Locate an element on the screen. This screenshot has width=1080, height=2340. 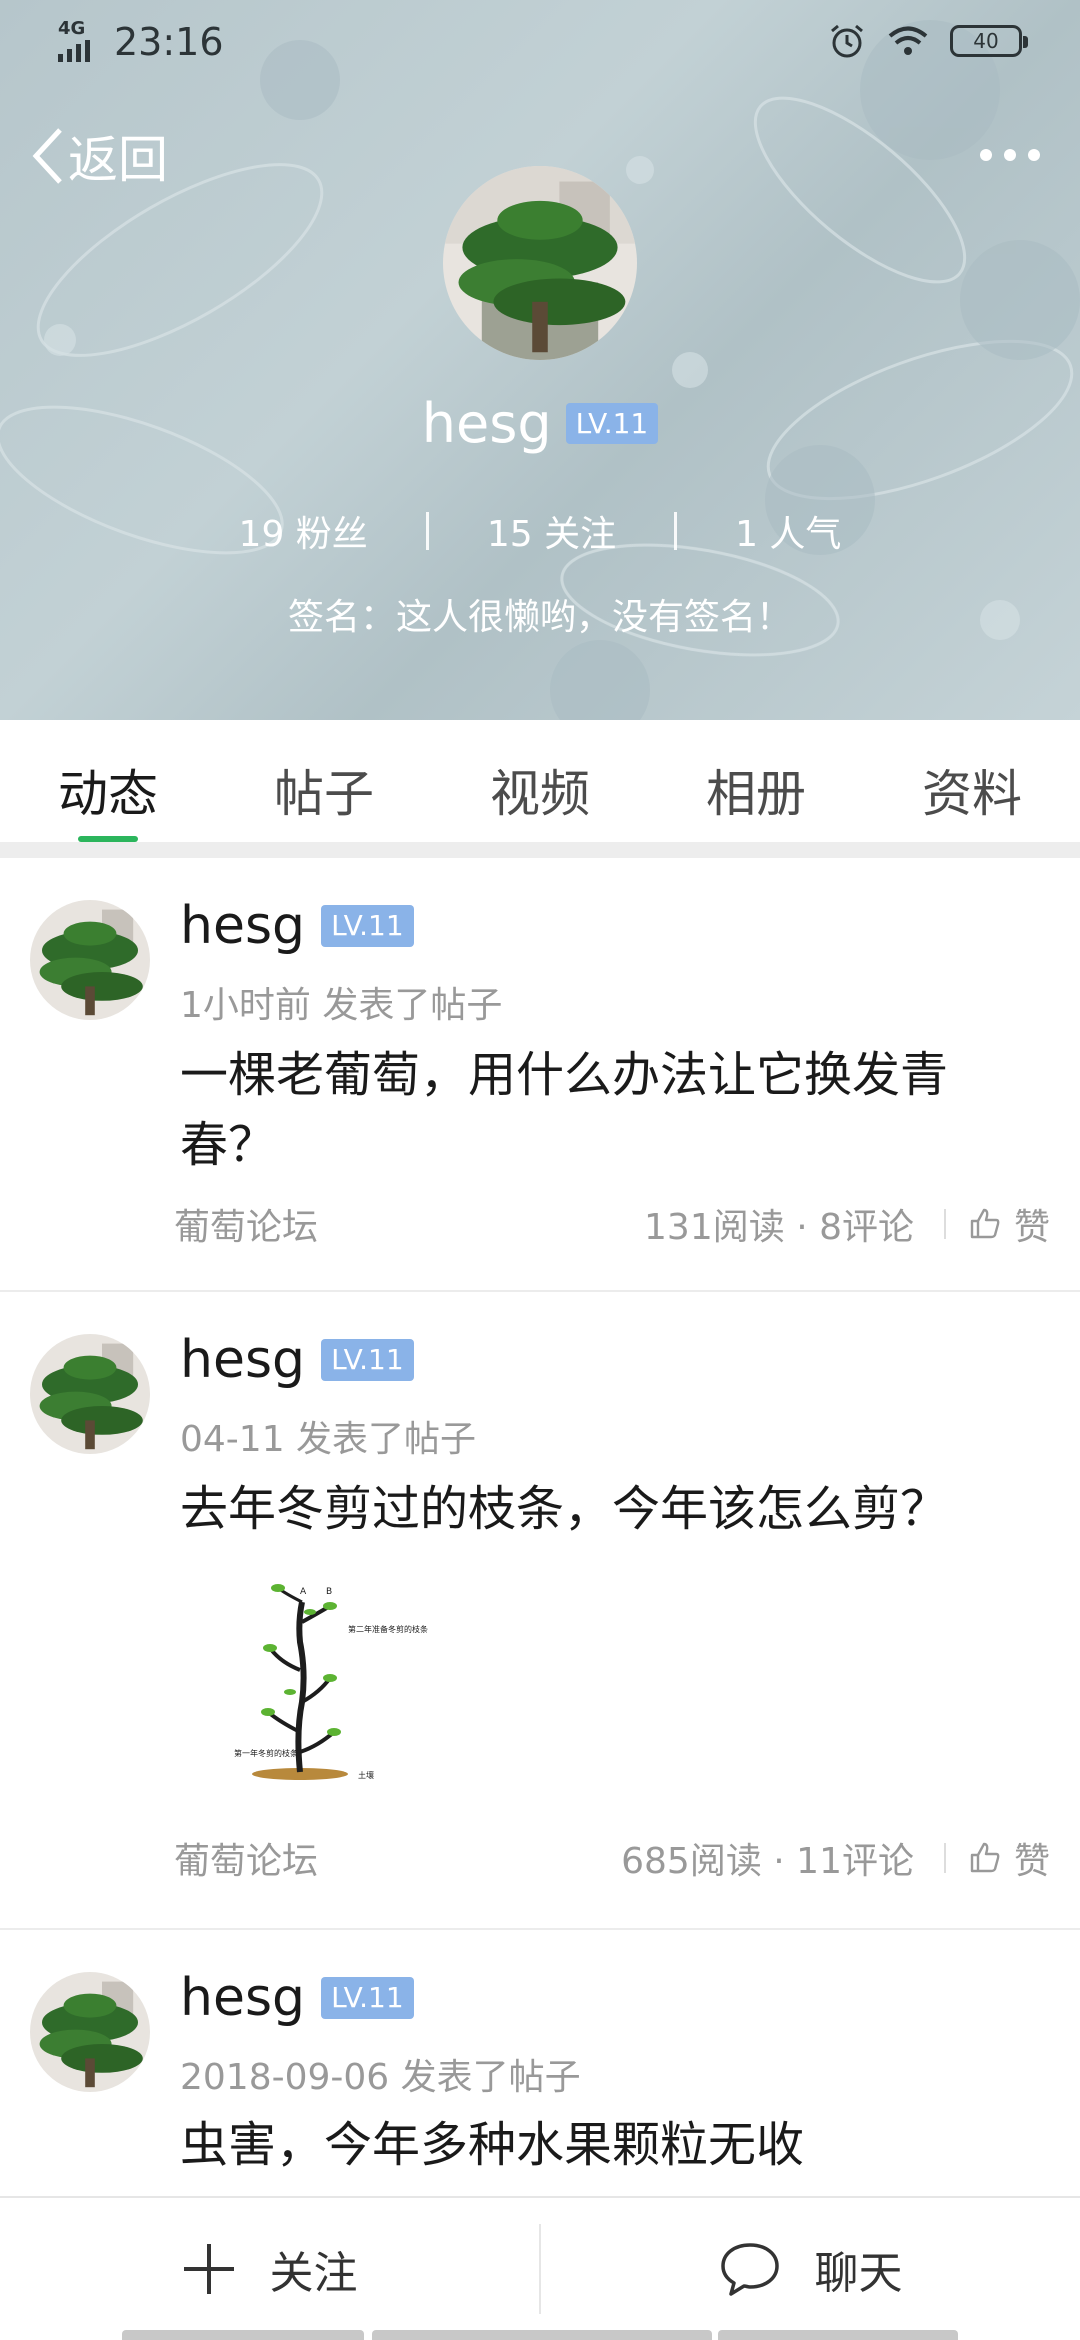
post-title: 虫害，今年多种水果颗粒无收 is located at coordinates (610, 2145).